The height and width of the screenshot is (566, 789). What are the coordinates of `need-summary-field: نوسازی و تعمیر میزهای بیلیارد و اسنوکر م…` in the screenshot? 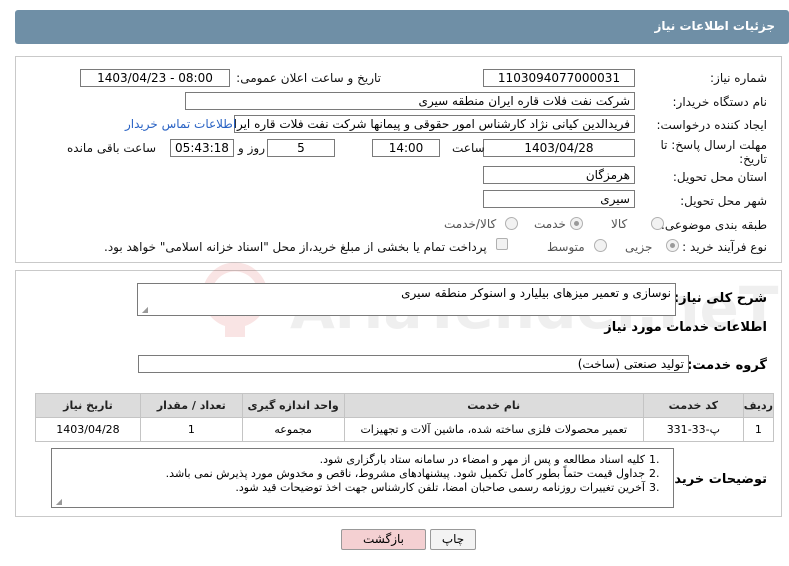 It's located at (406, 299).